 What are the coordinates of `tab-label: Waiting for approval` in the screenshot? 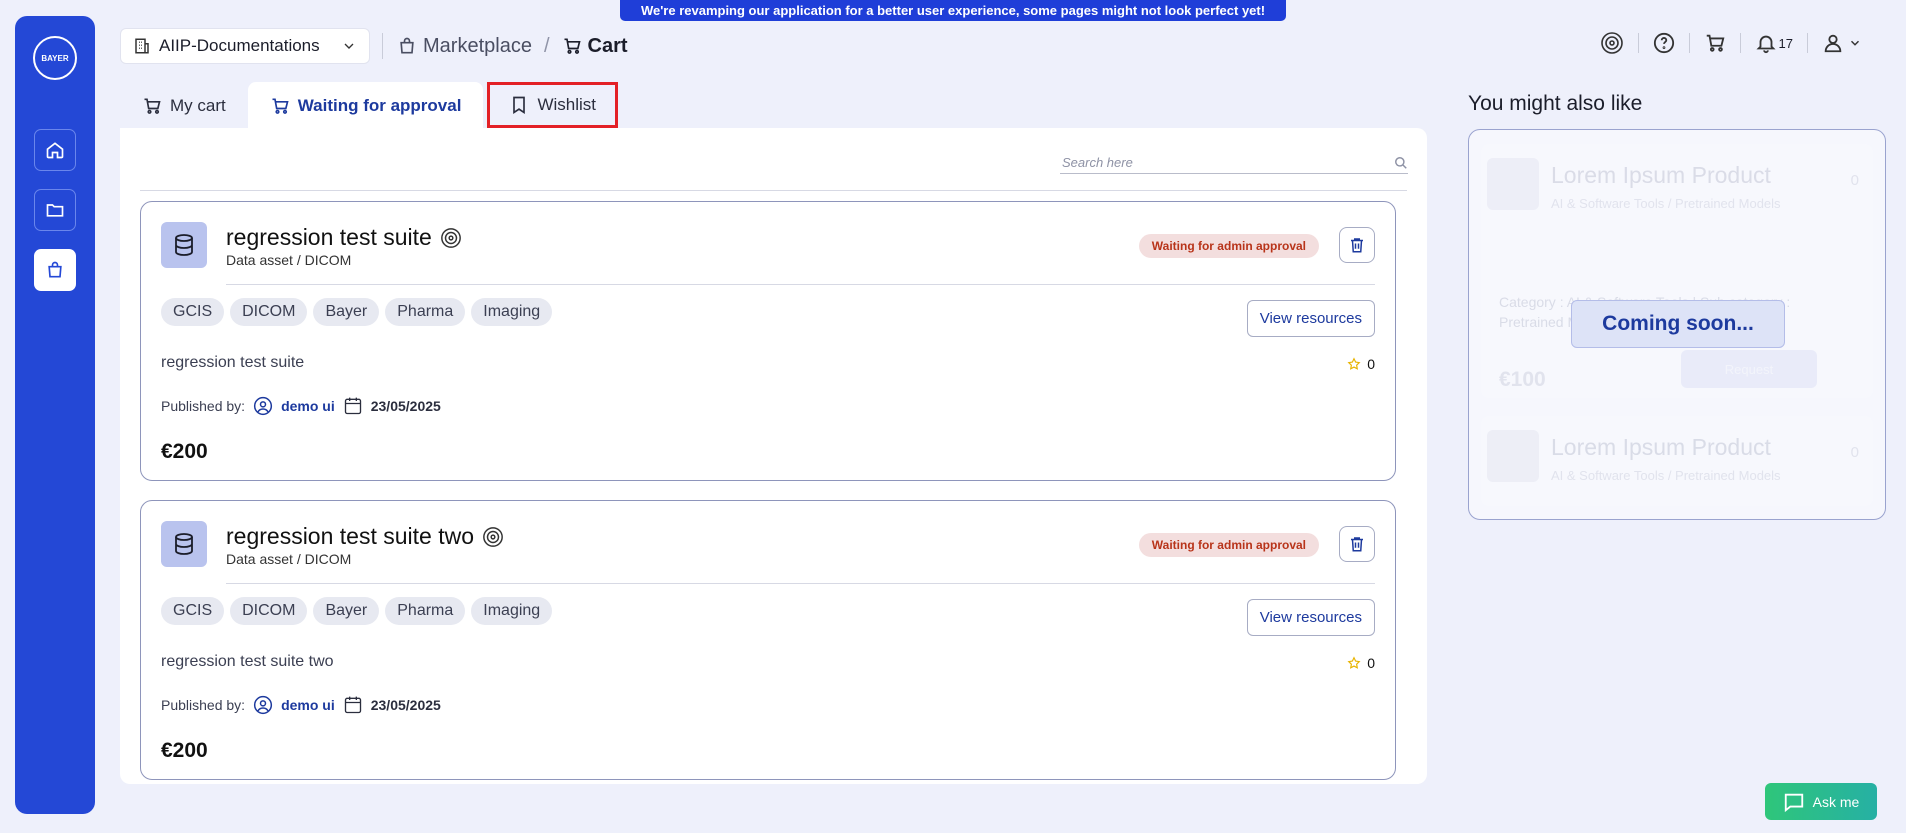 It's located at (379, 105).